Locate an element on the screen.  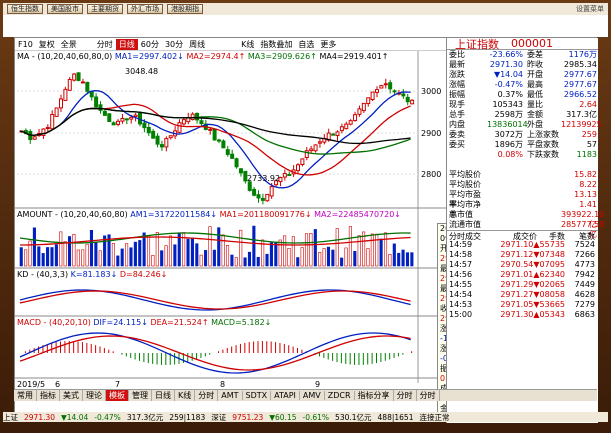
top-button-2: 美国股市 is located at coordinates (65, 9).